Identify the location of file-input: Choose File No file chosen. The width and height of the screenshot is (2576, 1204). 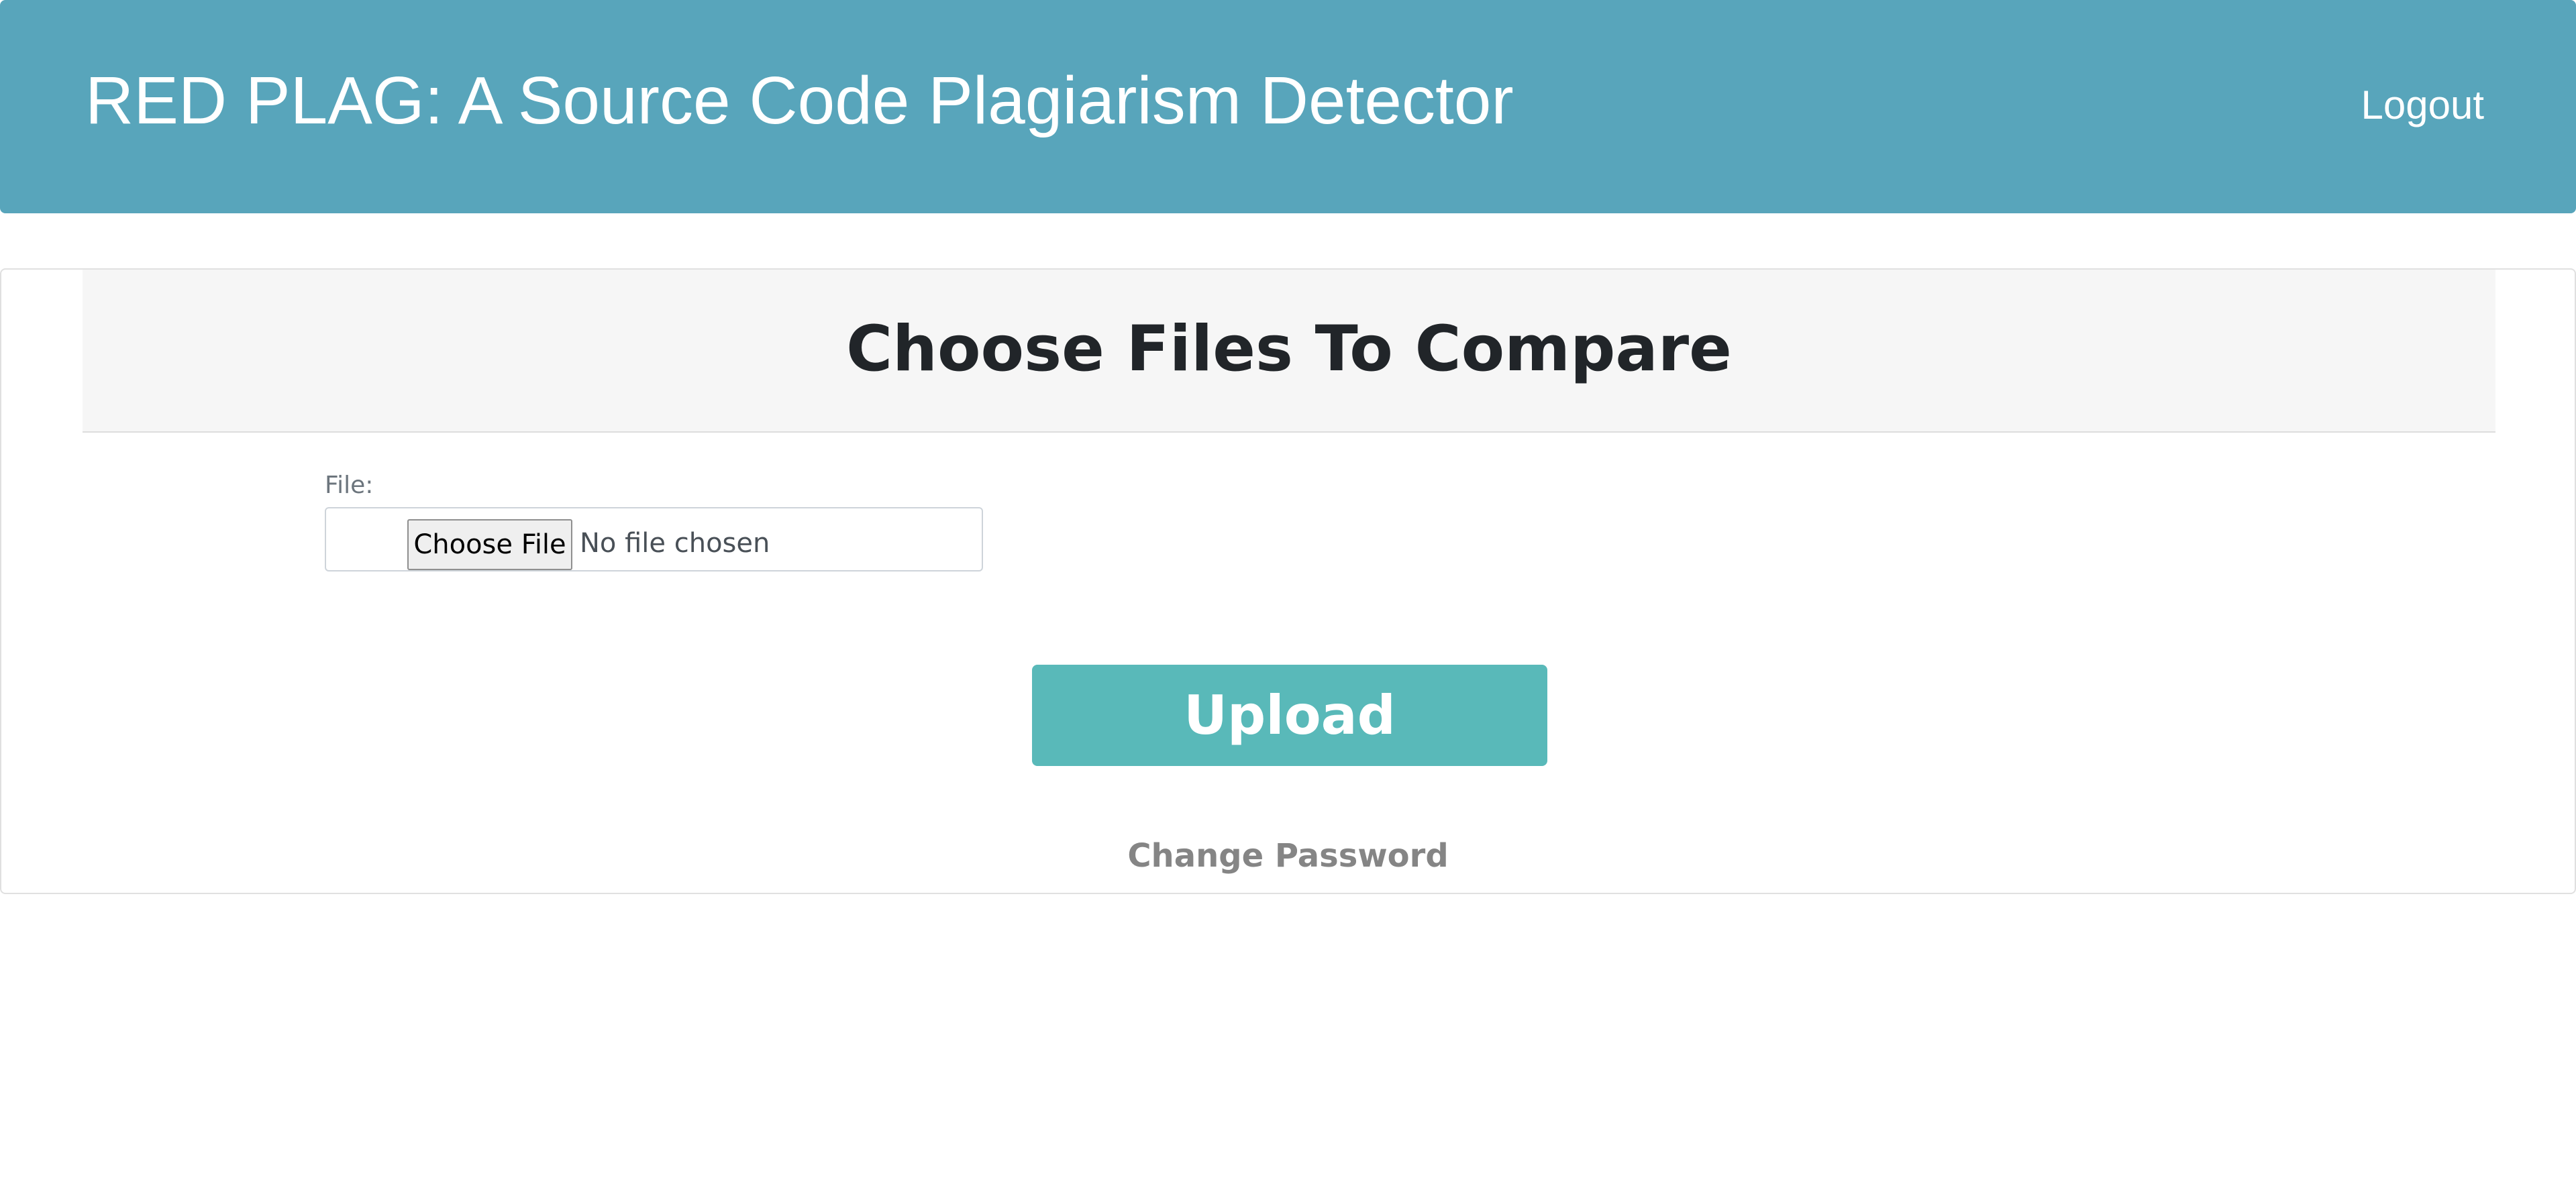
(654, 539).